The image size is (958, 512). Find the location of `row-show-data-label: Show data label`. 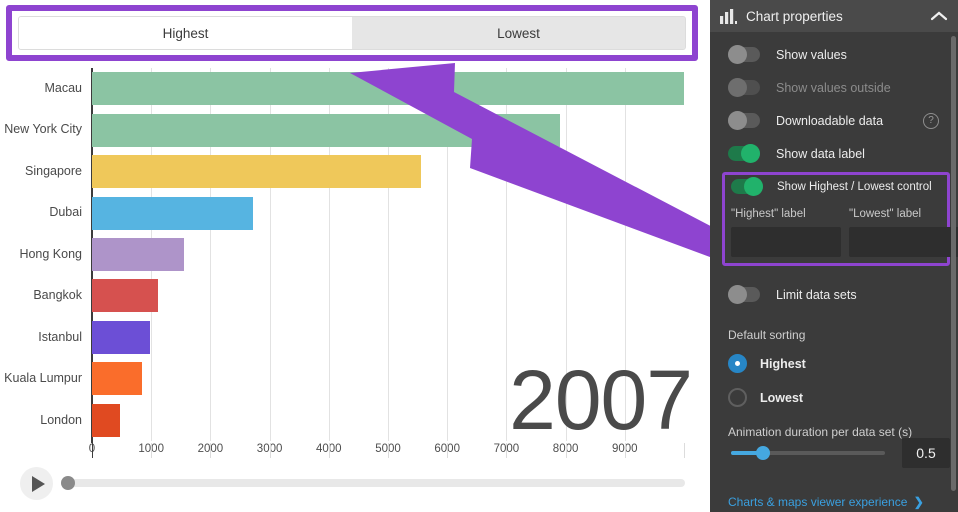

row-show-data-label: Show data label is located at coordinates (831, 153).